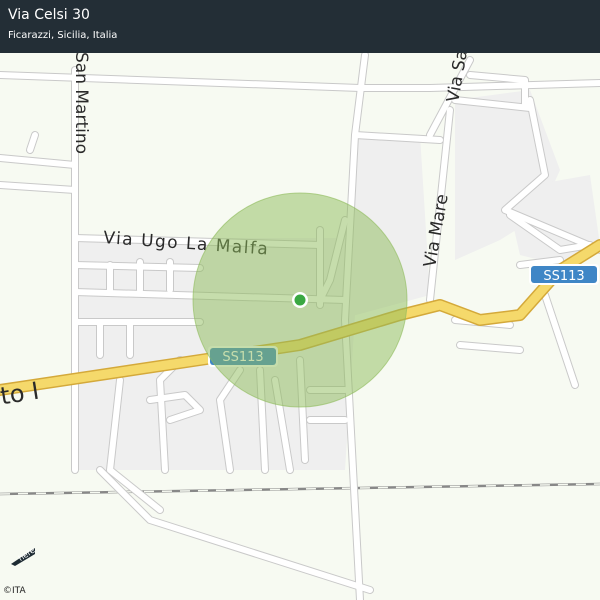  What do you see at coordinates (300, 26) in the screenshot?
I see `location-header: Via Celsi 30 Ficarazzi, Sicilia, Italia` at bounding box center [300, 26].